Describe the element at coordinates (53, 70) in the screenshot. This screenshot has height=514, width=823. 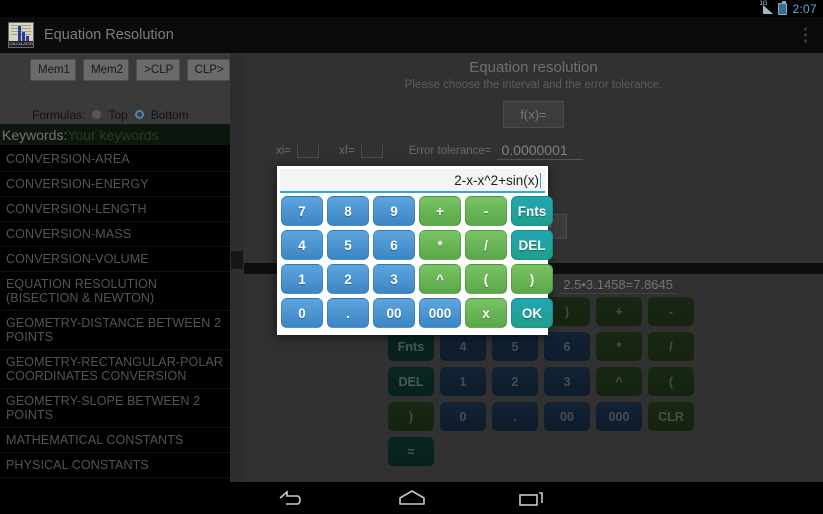
I see `mem1-button: Mem1` at that location.